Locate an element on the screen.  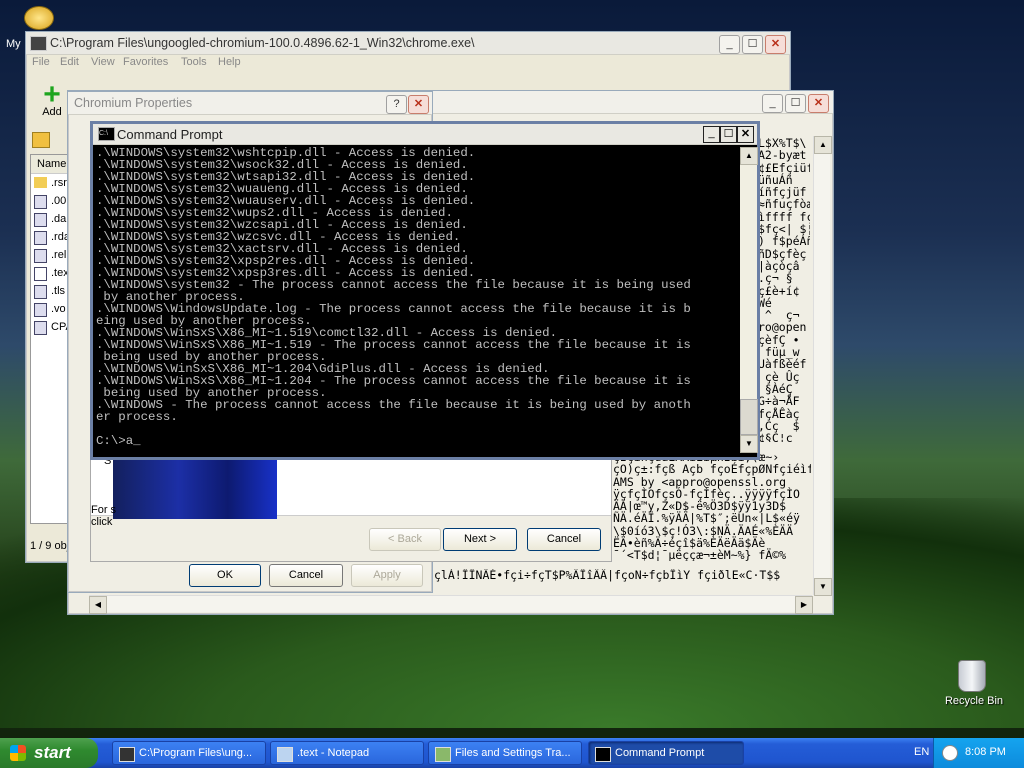
column-name: Name is located at coordinates (50, 164).